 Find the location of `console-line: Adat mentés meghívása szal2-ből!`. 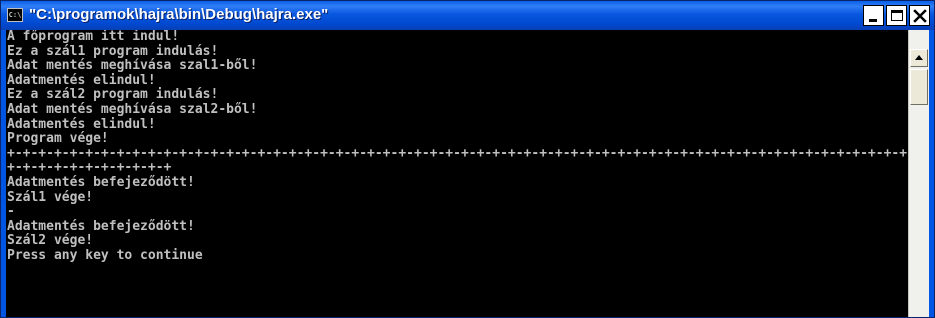

console-line: Adat mentés meghívása szal2-ből! is located at coordinates (132, 109).